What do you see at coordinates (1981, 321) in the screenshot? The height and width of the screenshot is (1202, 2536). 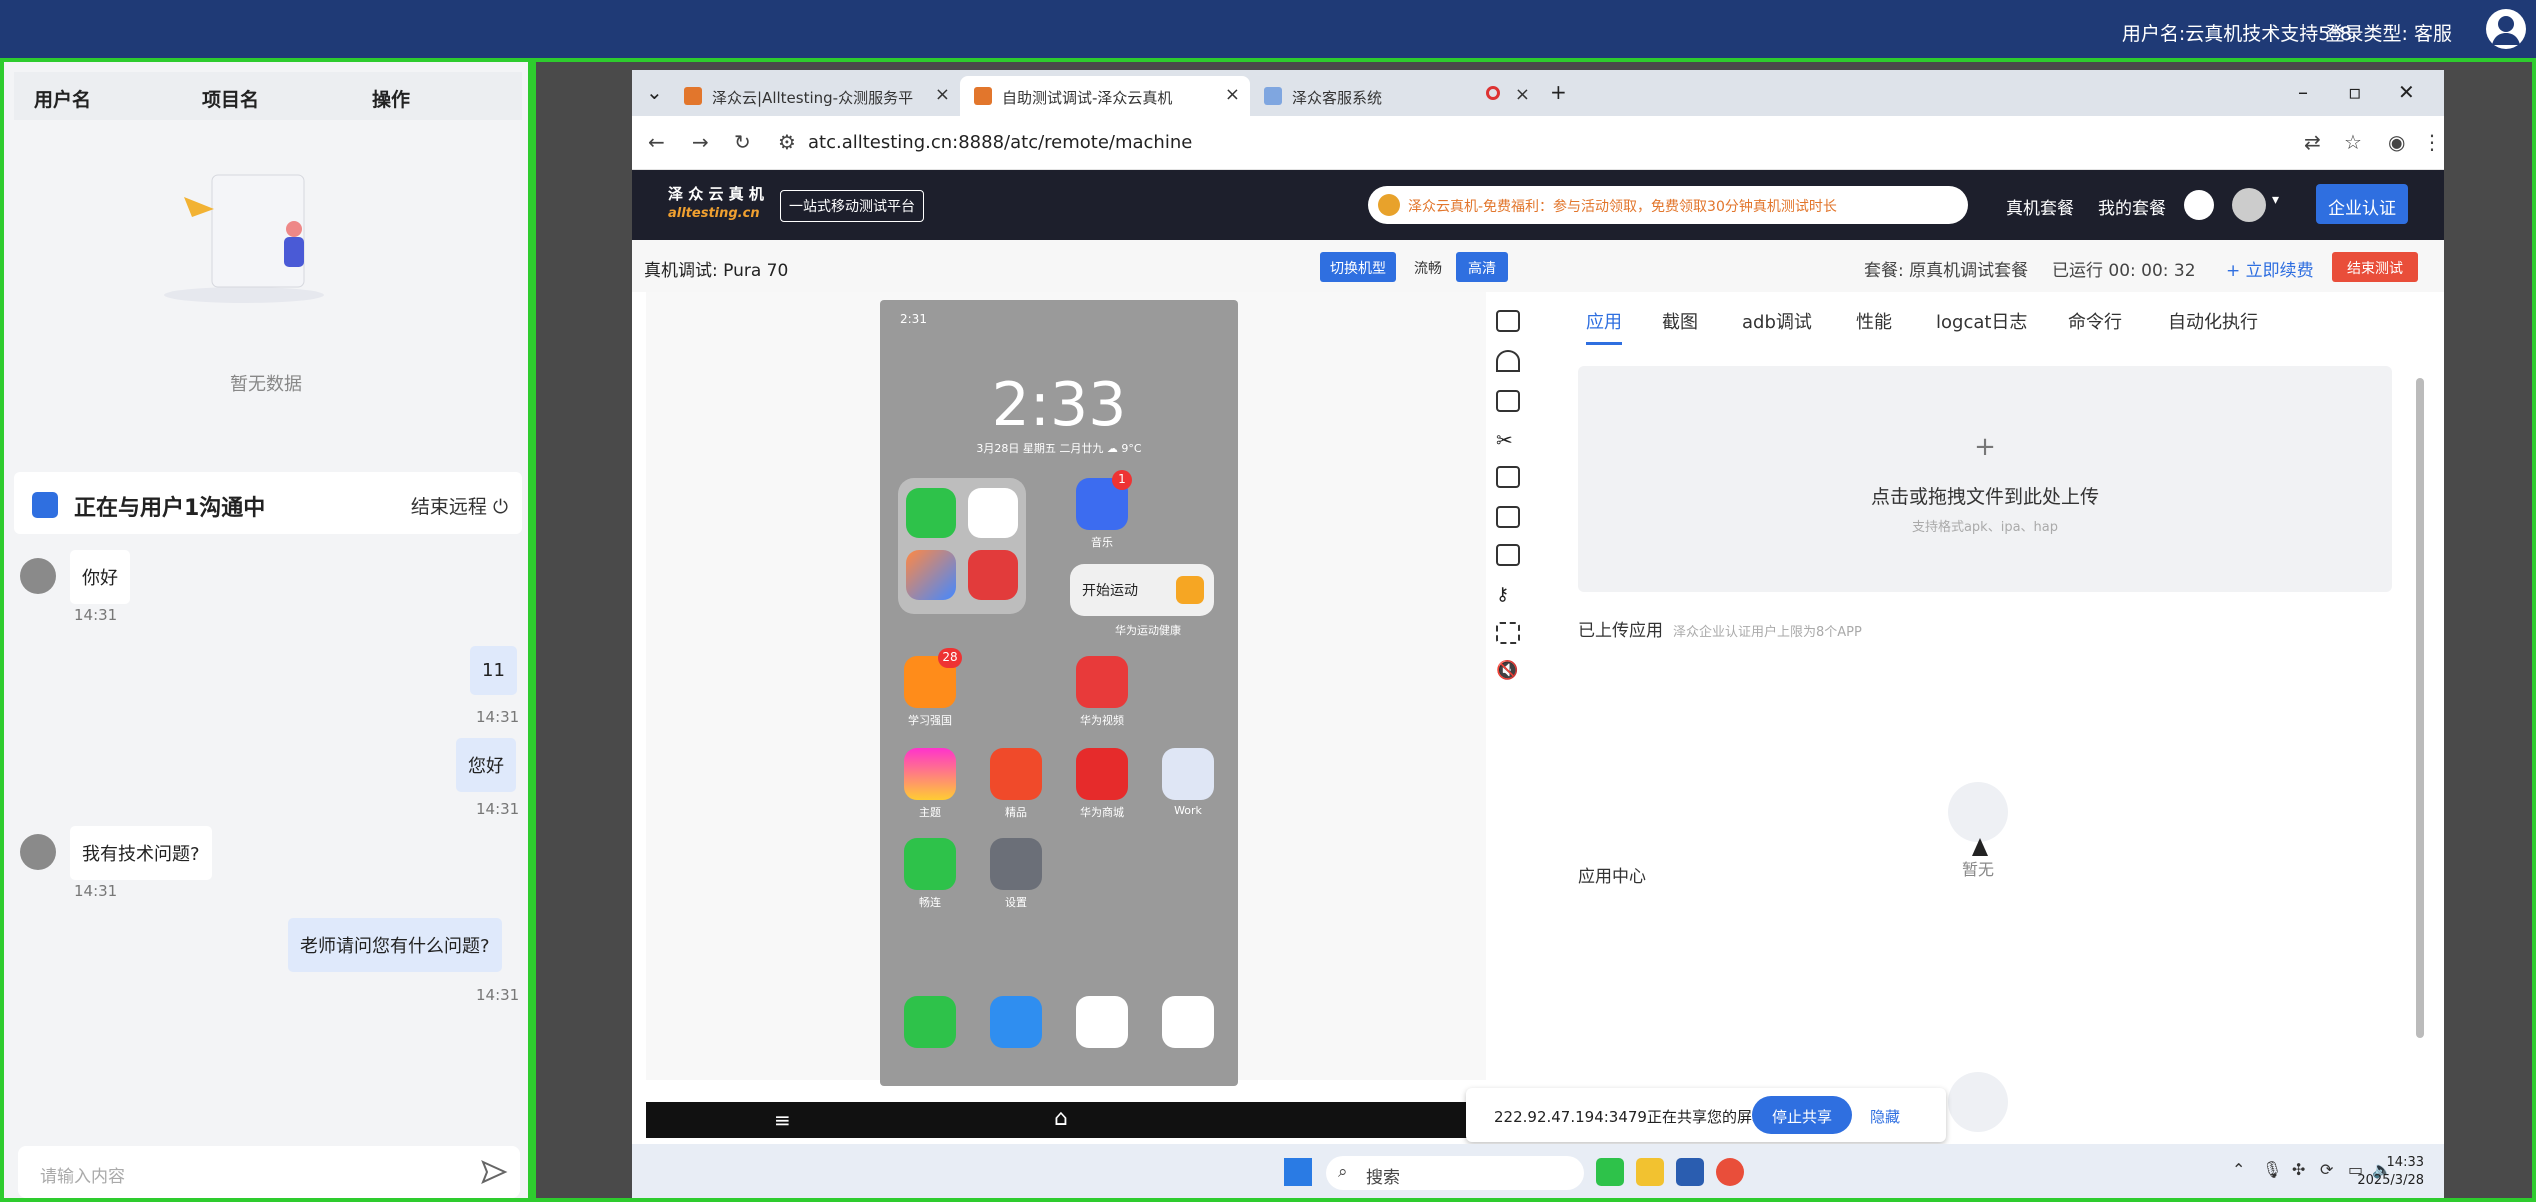 I see `tab-logcat: logcat日志` at bounding box center [1981, 321].